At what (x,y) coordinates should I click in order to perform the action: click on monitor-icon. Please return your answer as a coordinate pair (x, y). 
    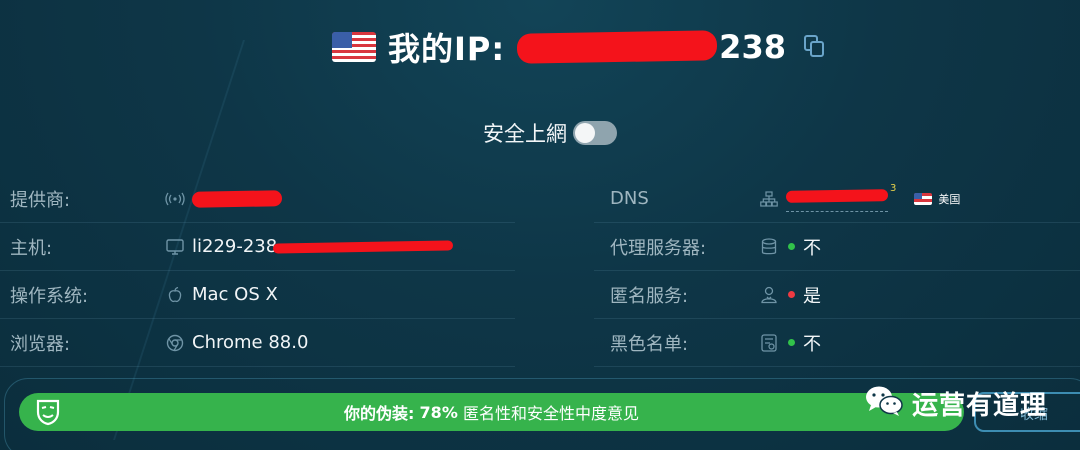
    Looking at the image, I should click on (175, 246).